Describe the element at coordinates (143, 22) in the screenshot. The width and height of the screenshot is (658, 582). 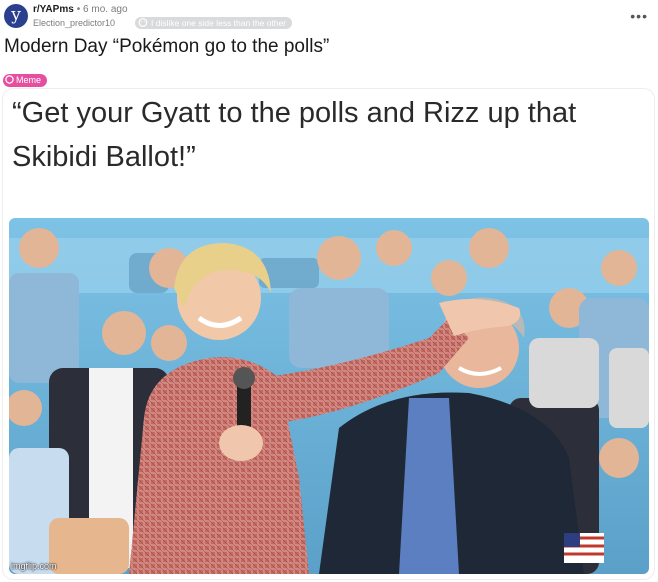
I see `user-flair-icon` at that location.